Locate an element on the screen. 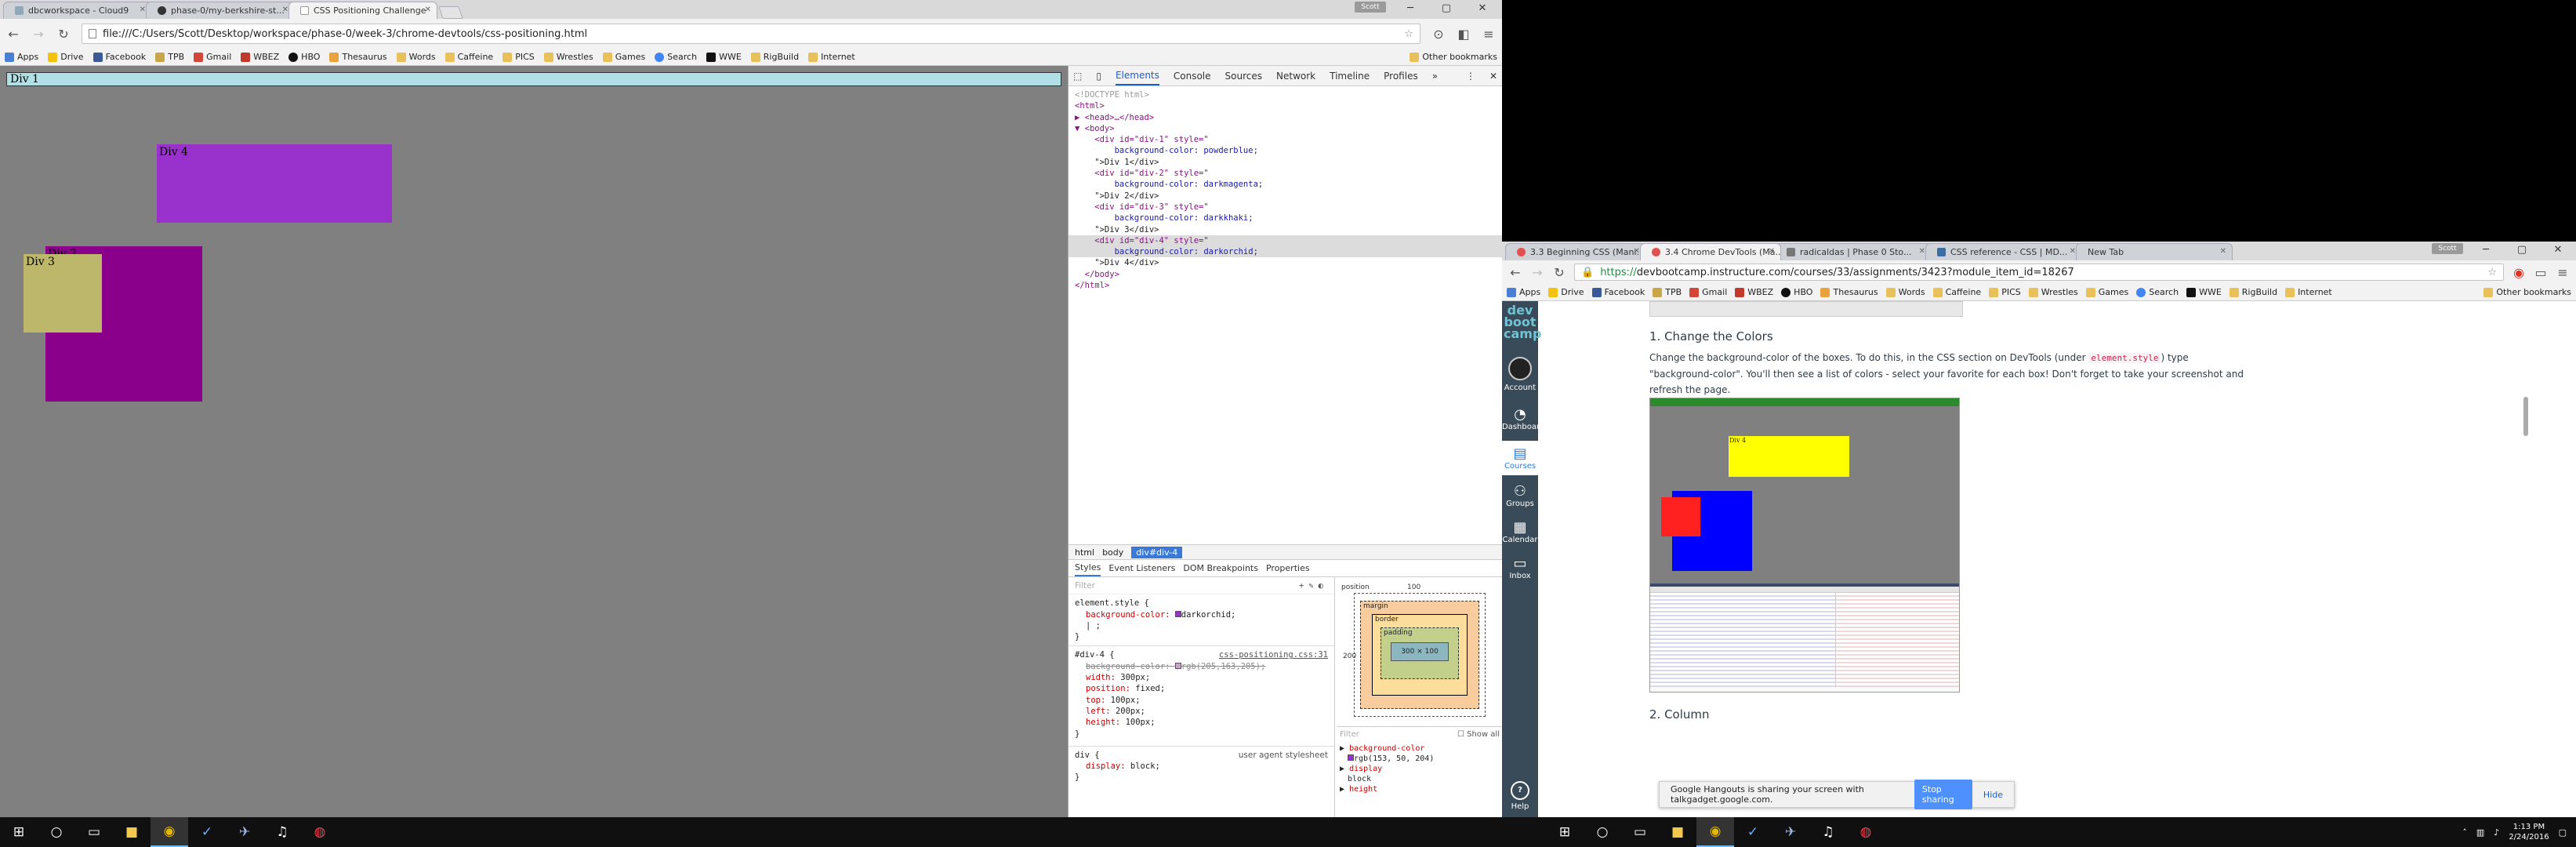 This screenshot has width=2576, height=847. ccleaner-icon-2: ◍ is located at coordinates (1866, 832).